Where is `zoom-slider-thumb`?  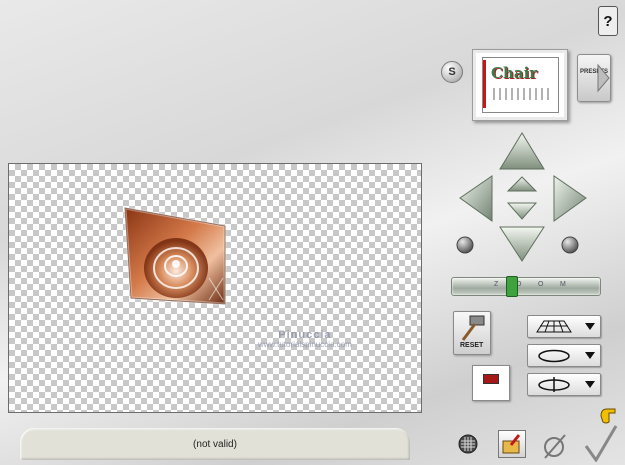 zoom-slider-thumb is located at coordinates (512, 286).